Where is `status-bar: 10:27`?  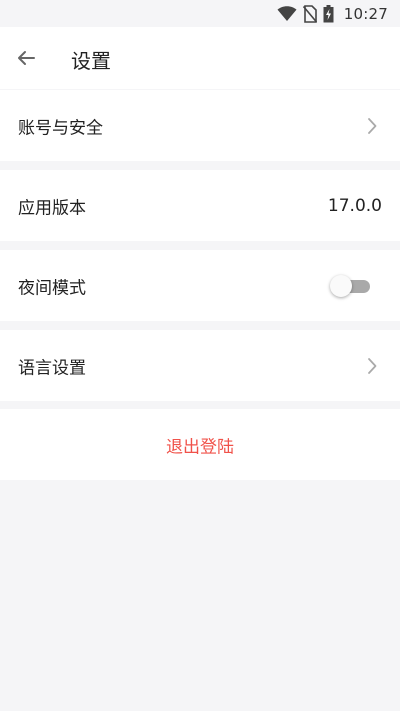 status-bar: 10:27 is located at coordinates (200, 13).